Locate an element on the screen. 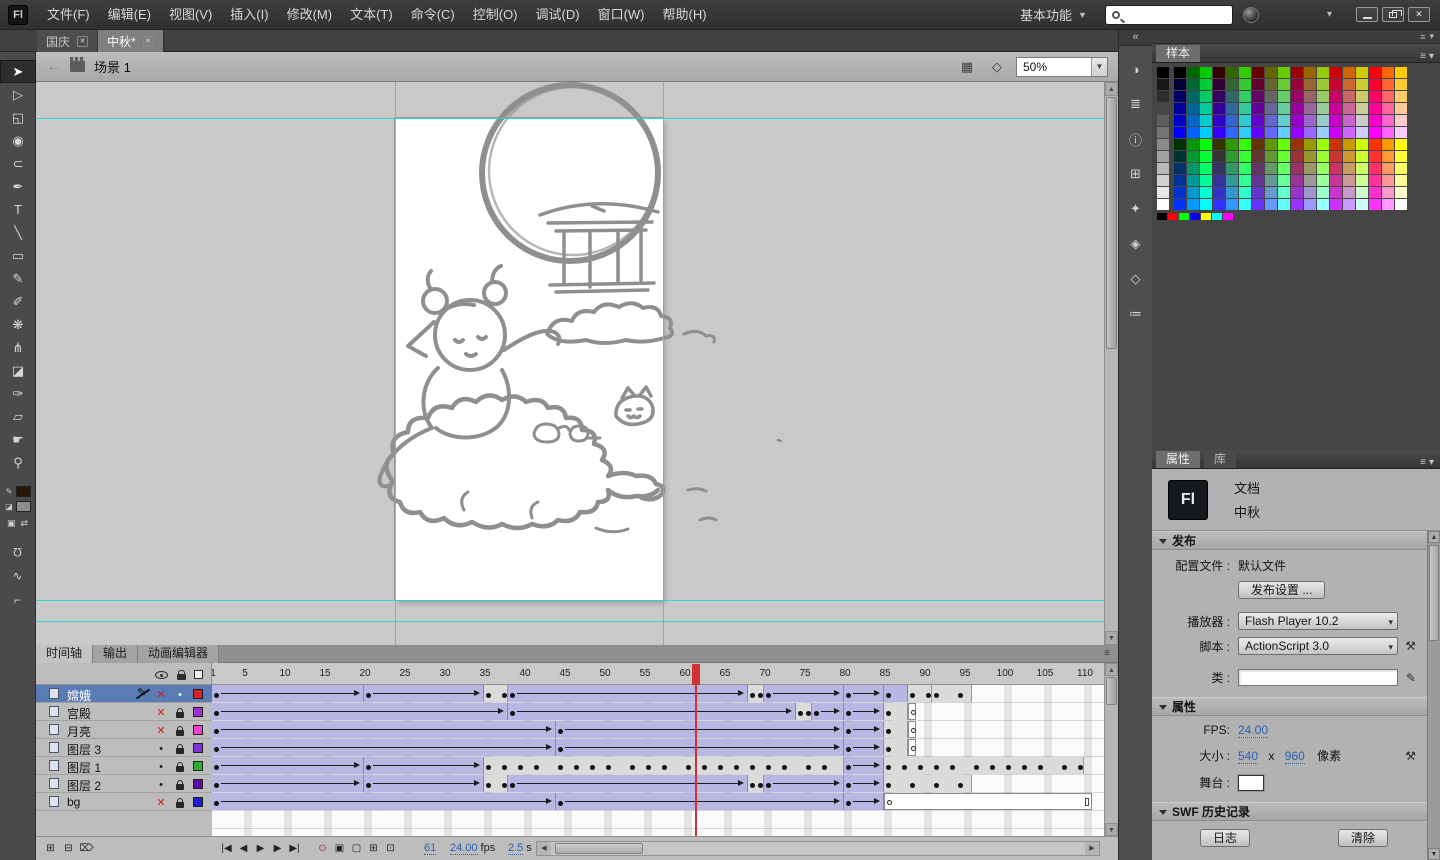  scene-name: 场景 1 is located at coordinates (112, 66).